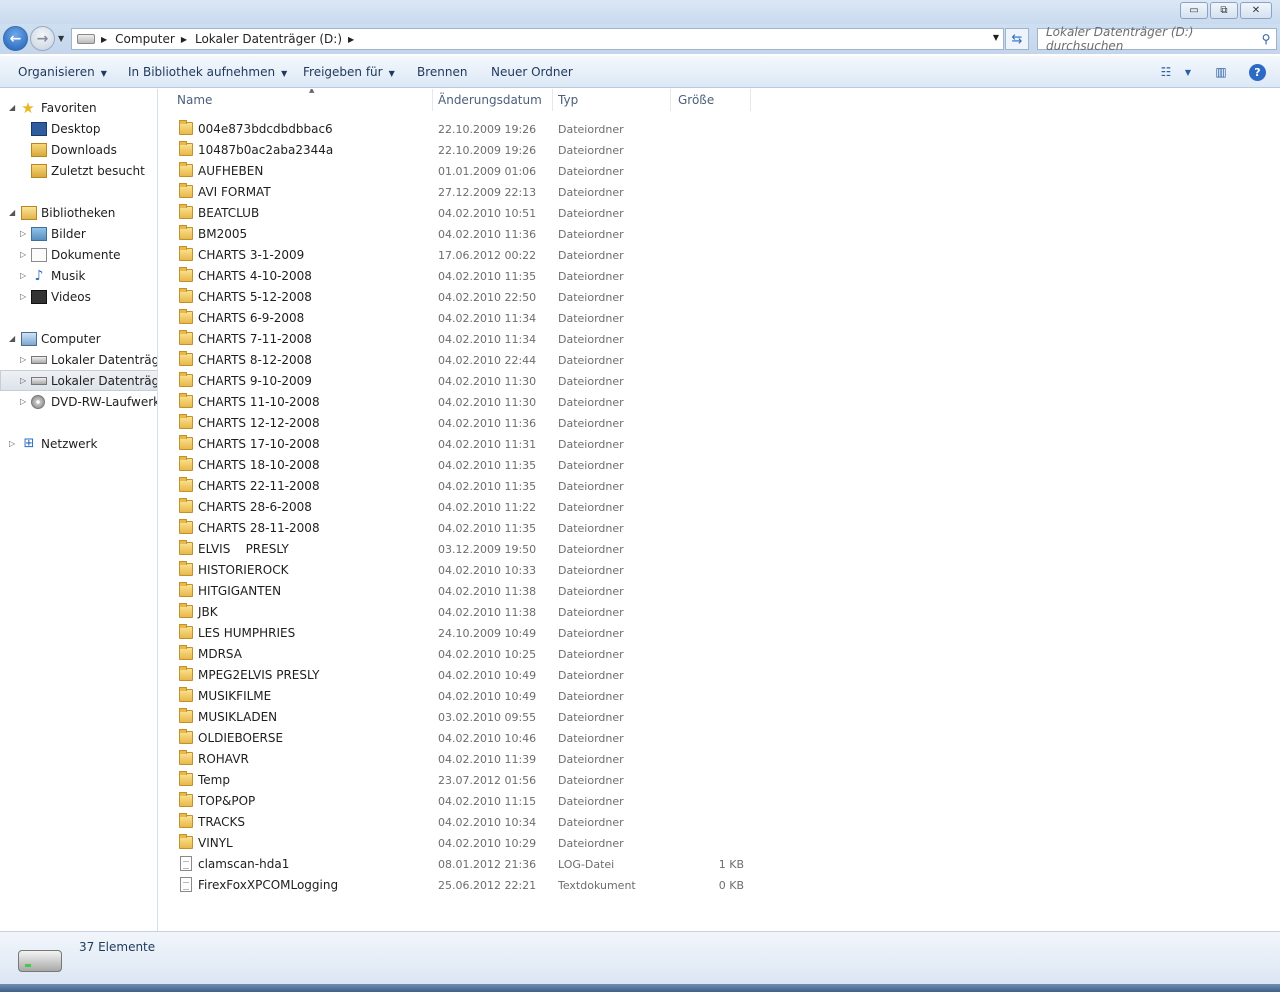 The height and width of the screenshot is (992, 1280). I want to click on folder-row: AVI FORMAT 27.12.2009 22:13 Dateiordner, so click(464, 192).